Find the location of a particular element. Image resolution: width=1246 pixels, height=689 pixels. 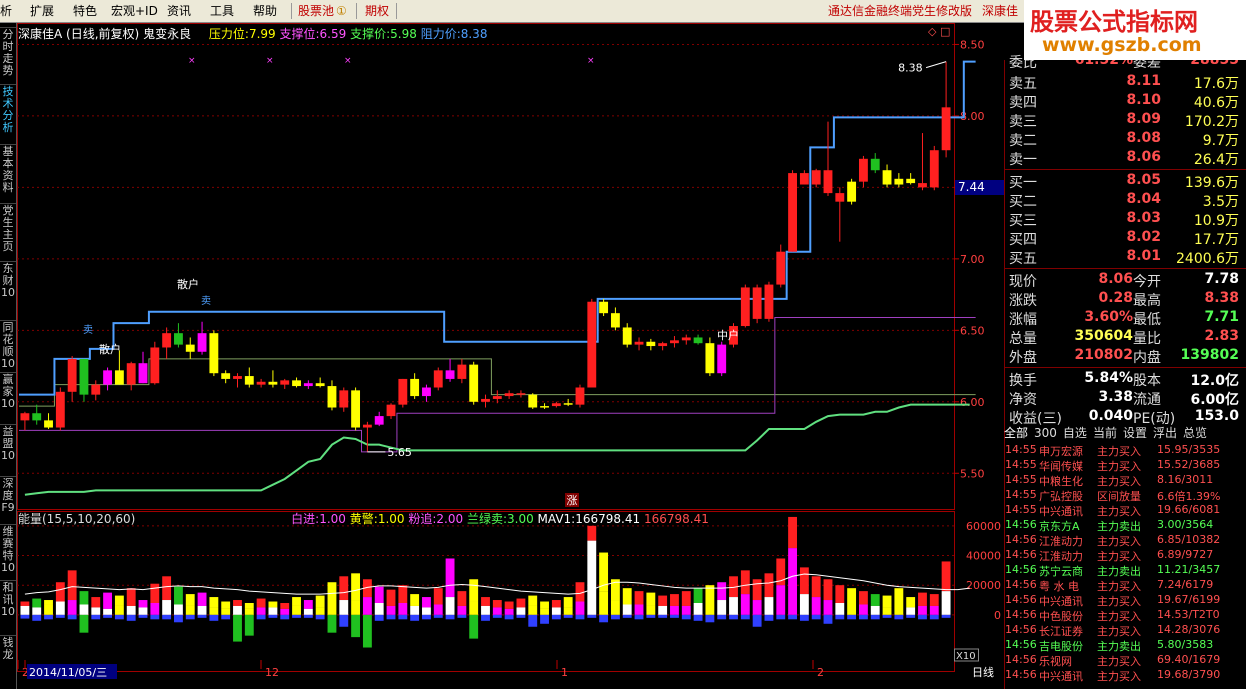

left-tab-9: 维赛特10 is located at coordinates (8, 549).